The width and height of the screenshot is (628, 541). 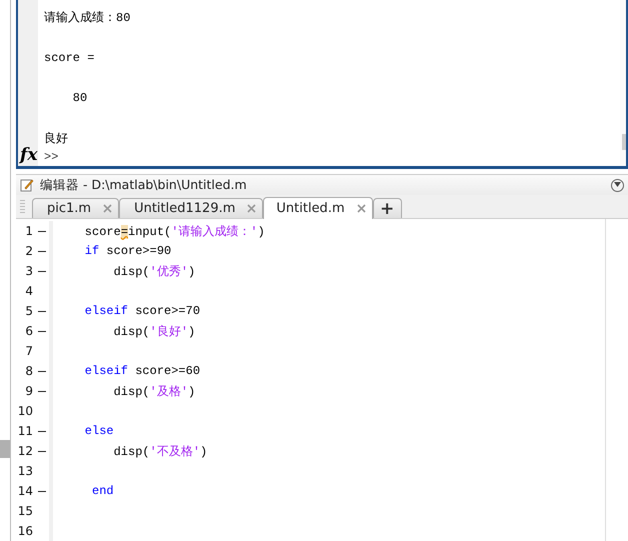 I want to click on line-number: 4, so click(x=29, y=291).